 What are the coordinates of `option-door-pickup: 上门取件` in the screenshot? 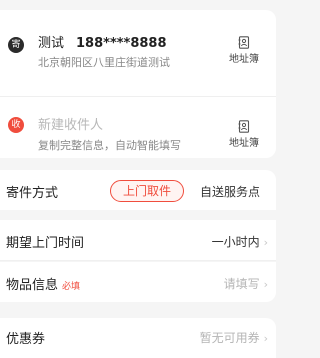 It's located at (147, 191).